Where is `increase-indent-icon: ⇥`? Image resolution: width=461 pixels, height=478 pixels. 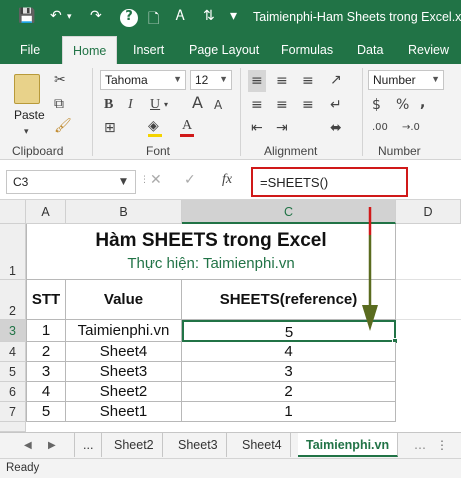
increase-indent-icon: ⇥ is located at coordinates (282, 128).